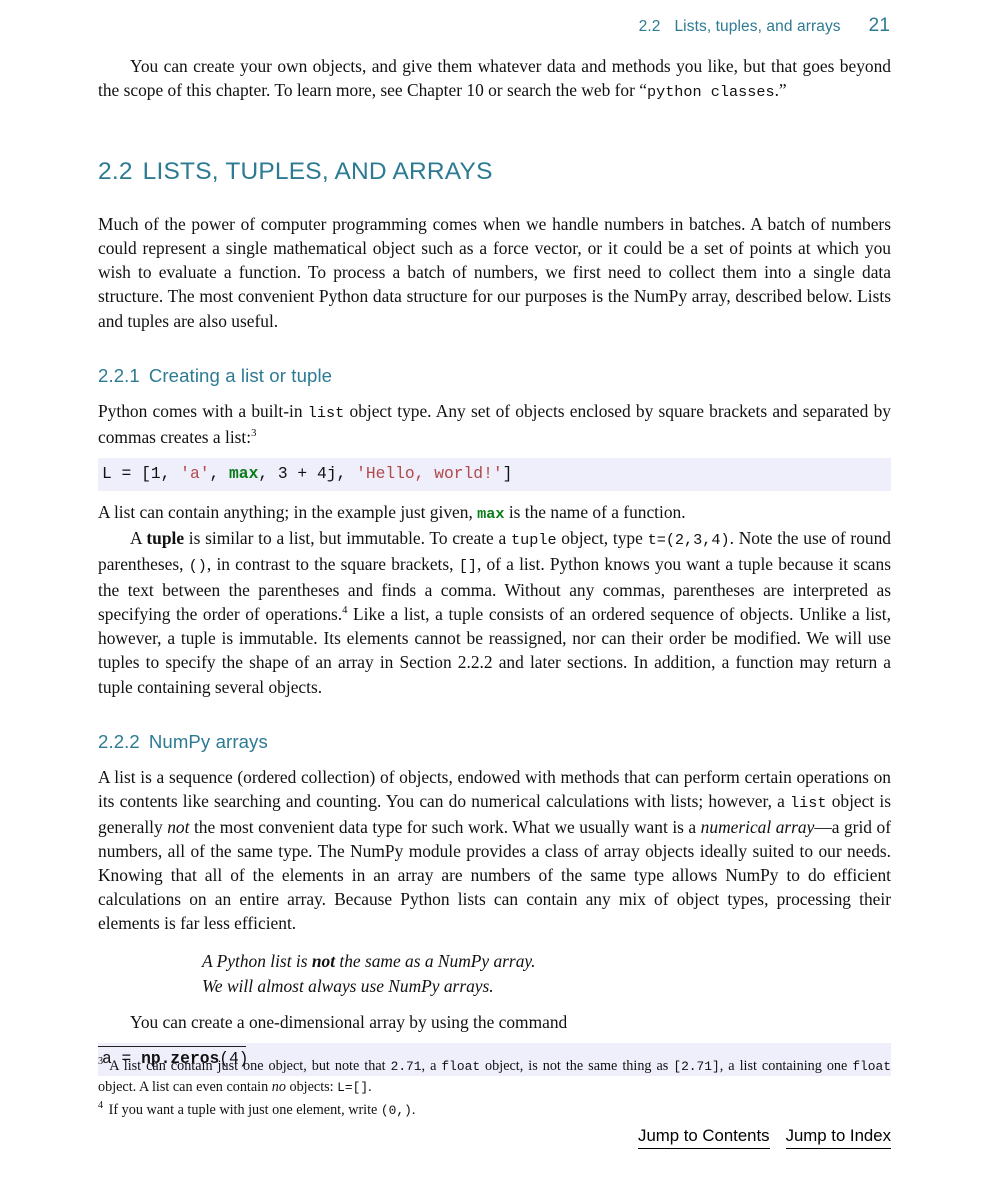 This screenshot has width=988, height=1186. What do you see at coordinates (141, 473) in the screenshot?
I see `code-text-1: L = [1,` at bounding box center [141, 473].